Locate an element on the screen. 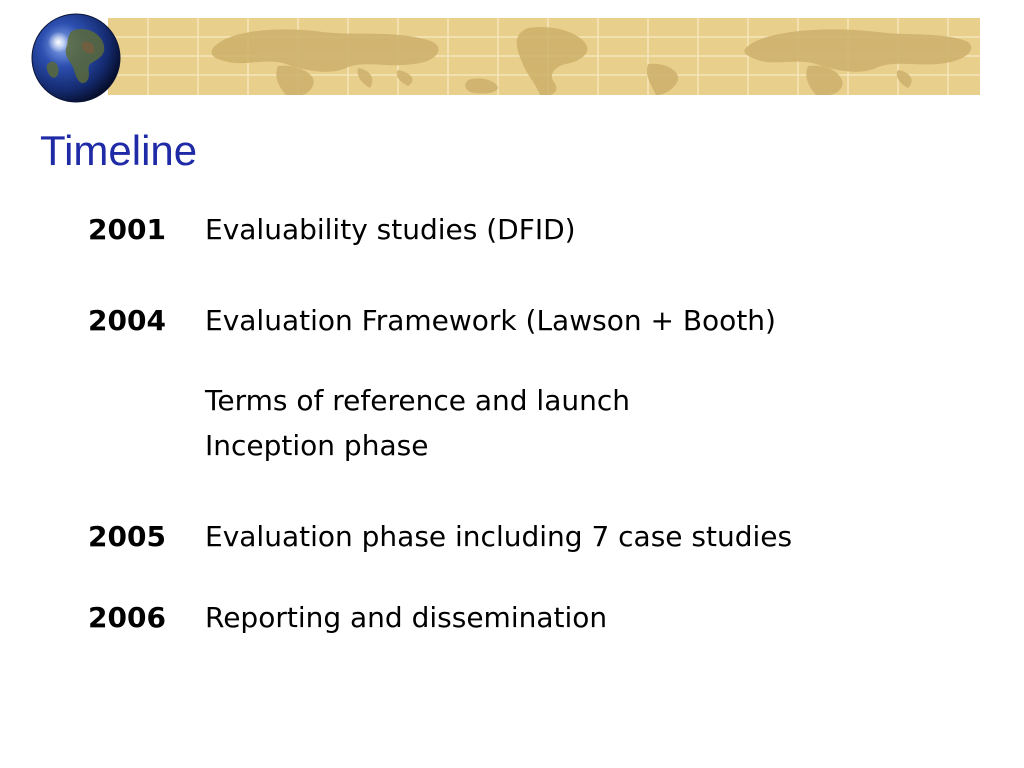  world-map-icon is located at coordinates (544, 56).